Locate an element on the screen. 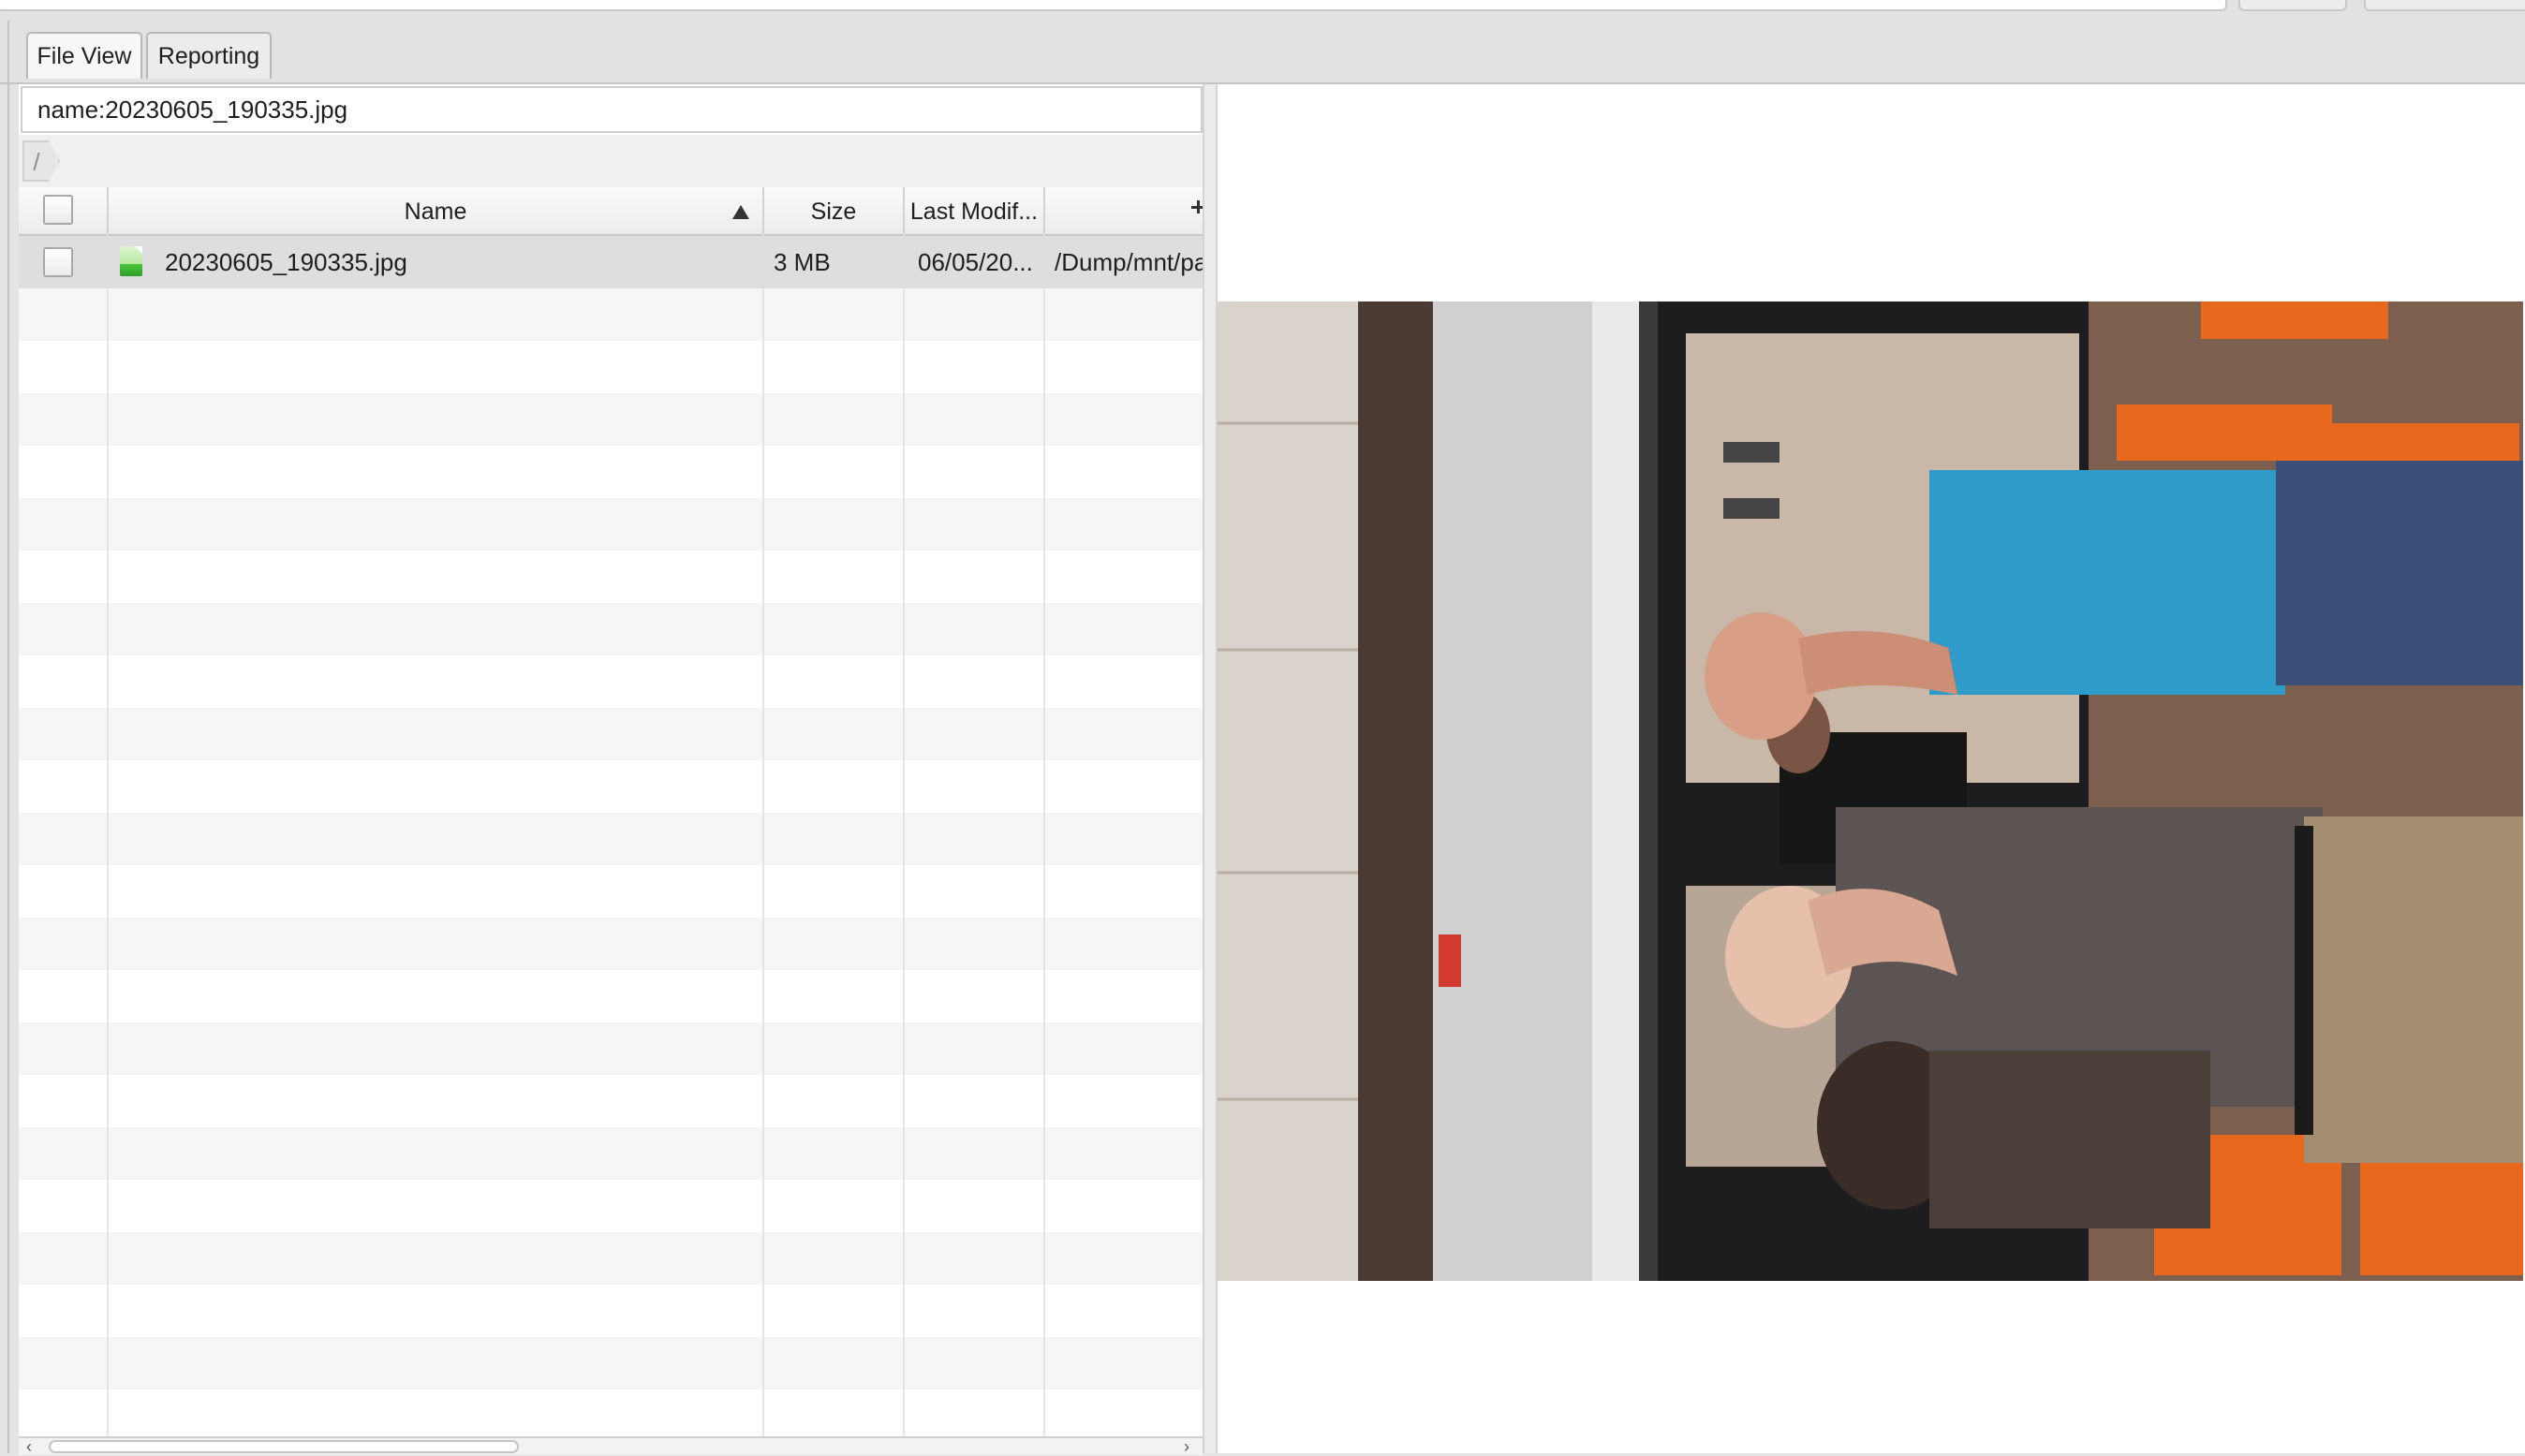  add-column-icon is located at coordinates (1197, 206).